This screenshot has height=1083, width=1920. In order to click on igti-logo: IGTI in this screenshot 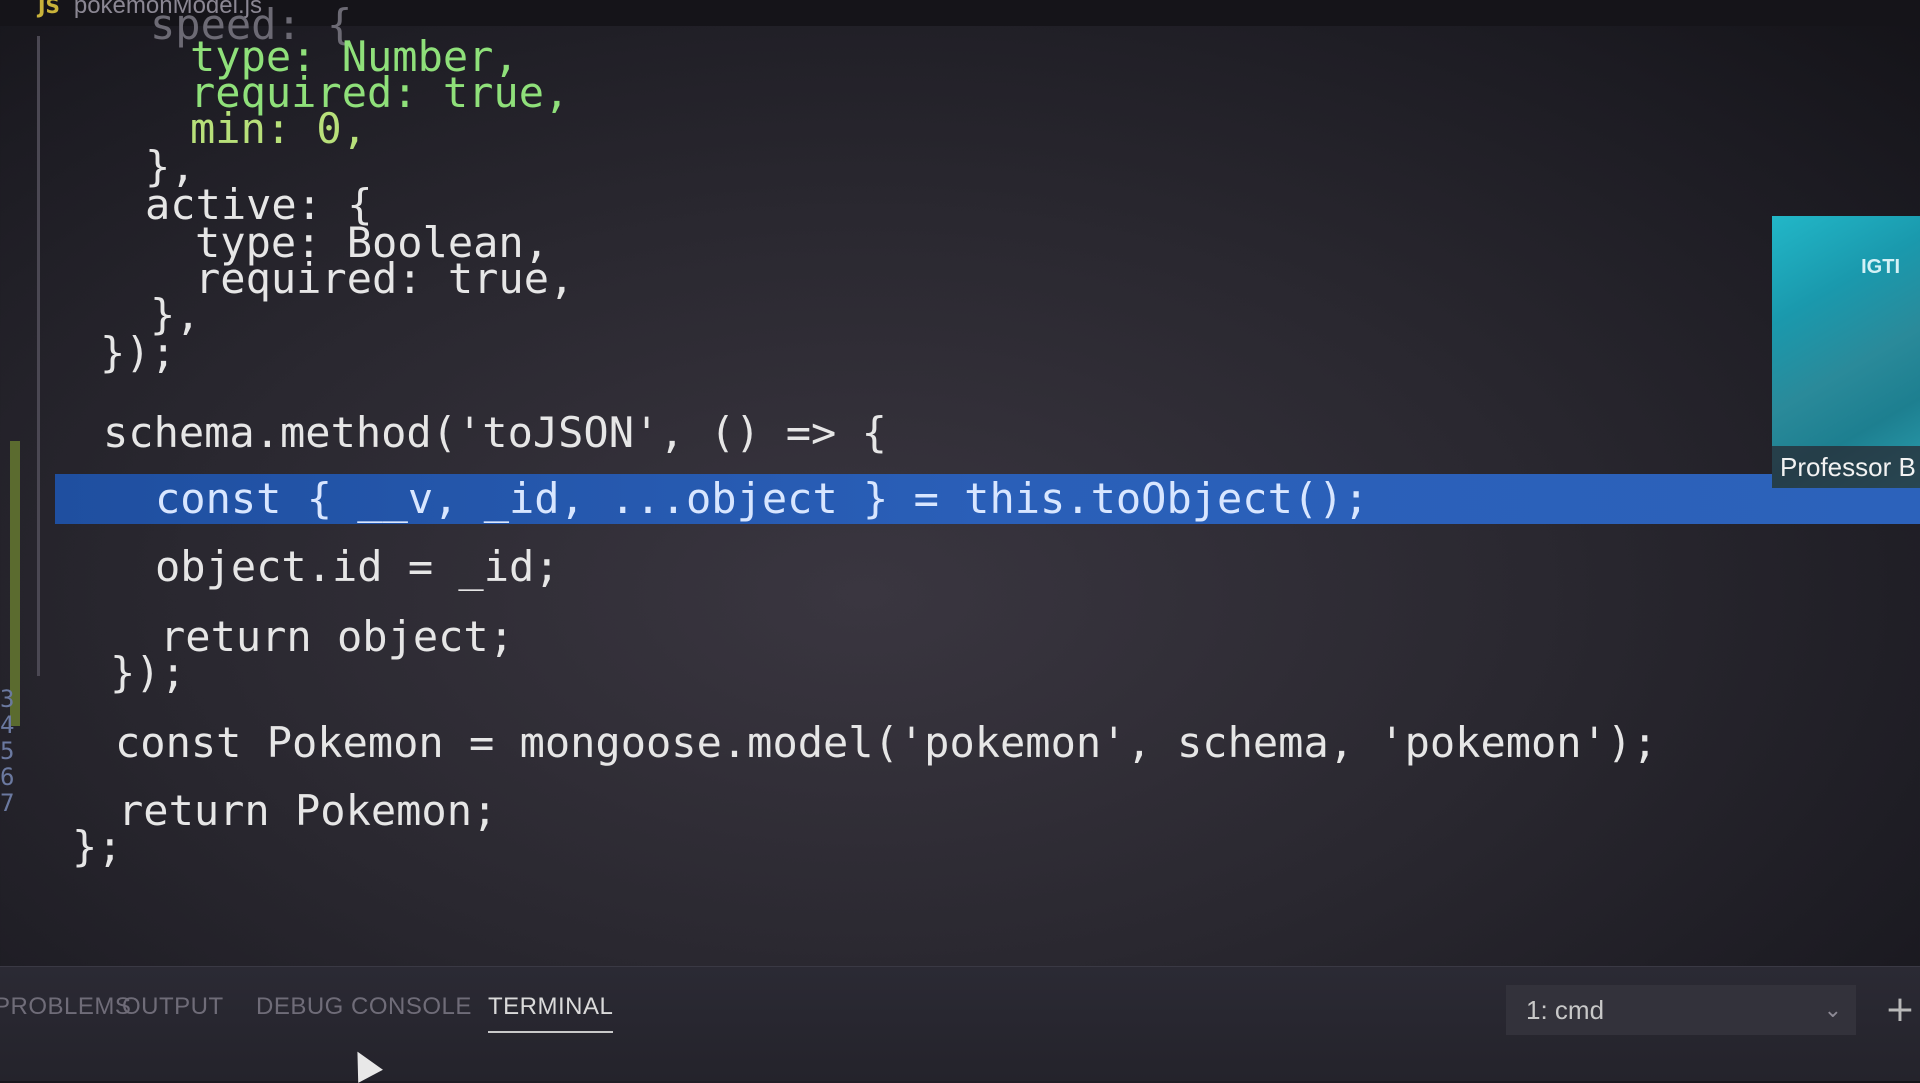, I will do `click(1880, 267)`.